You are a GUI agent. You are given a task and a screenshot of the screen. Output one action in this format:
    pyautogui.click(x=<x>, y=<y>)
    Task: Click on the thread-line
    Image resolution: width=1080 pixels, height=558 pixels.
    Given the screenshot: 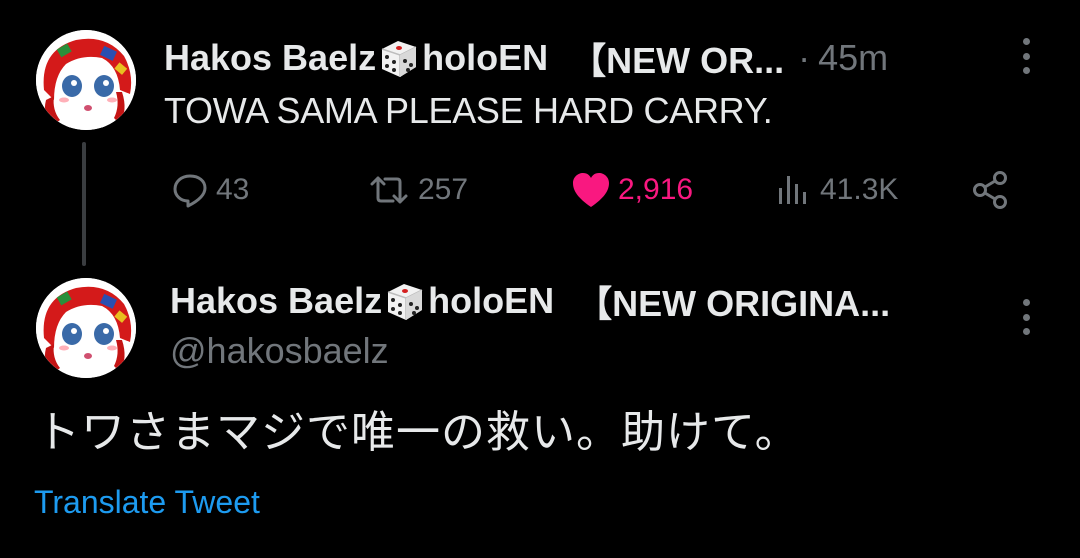 What is the action you would take?
    pyautogui.click(x=84, y=204)
    